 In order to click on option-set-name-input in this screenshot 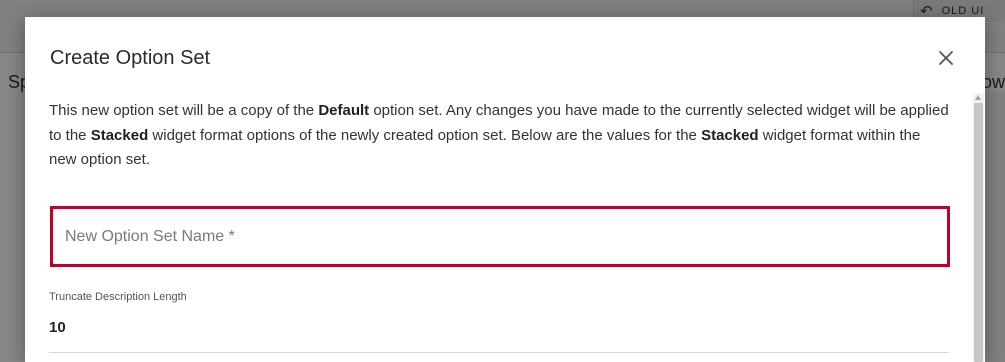, I will do `click(500, 236)`.